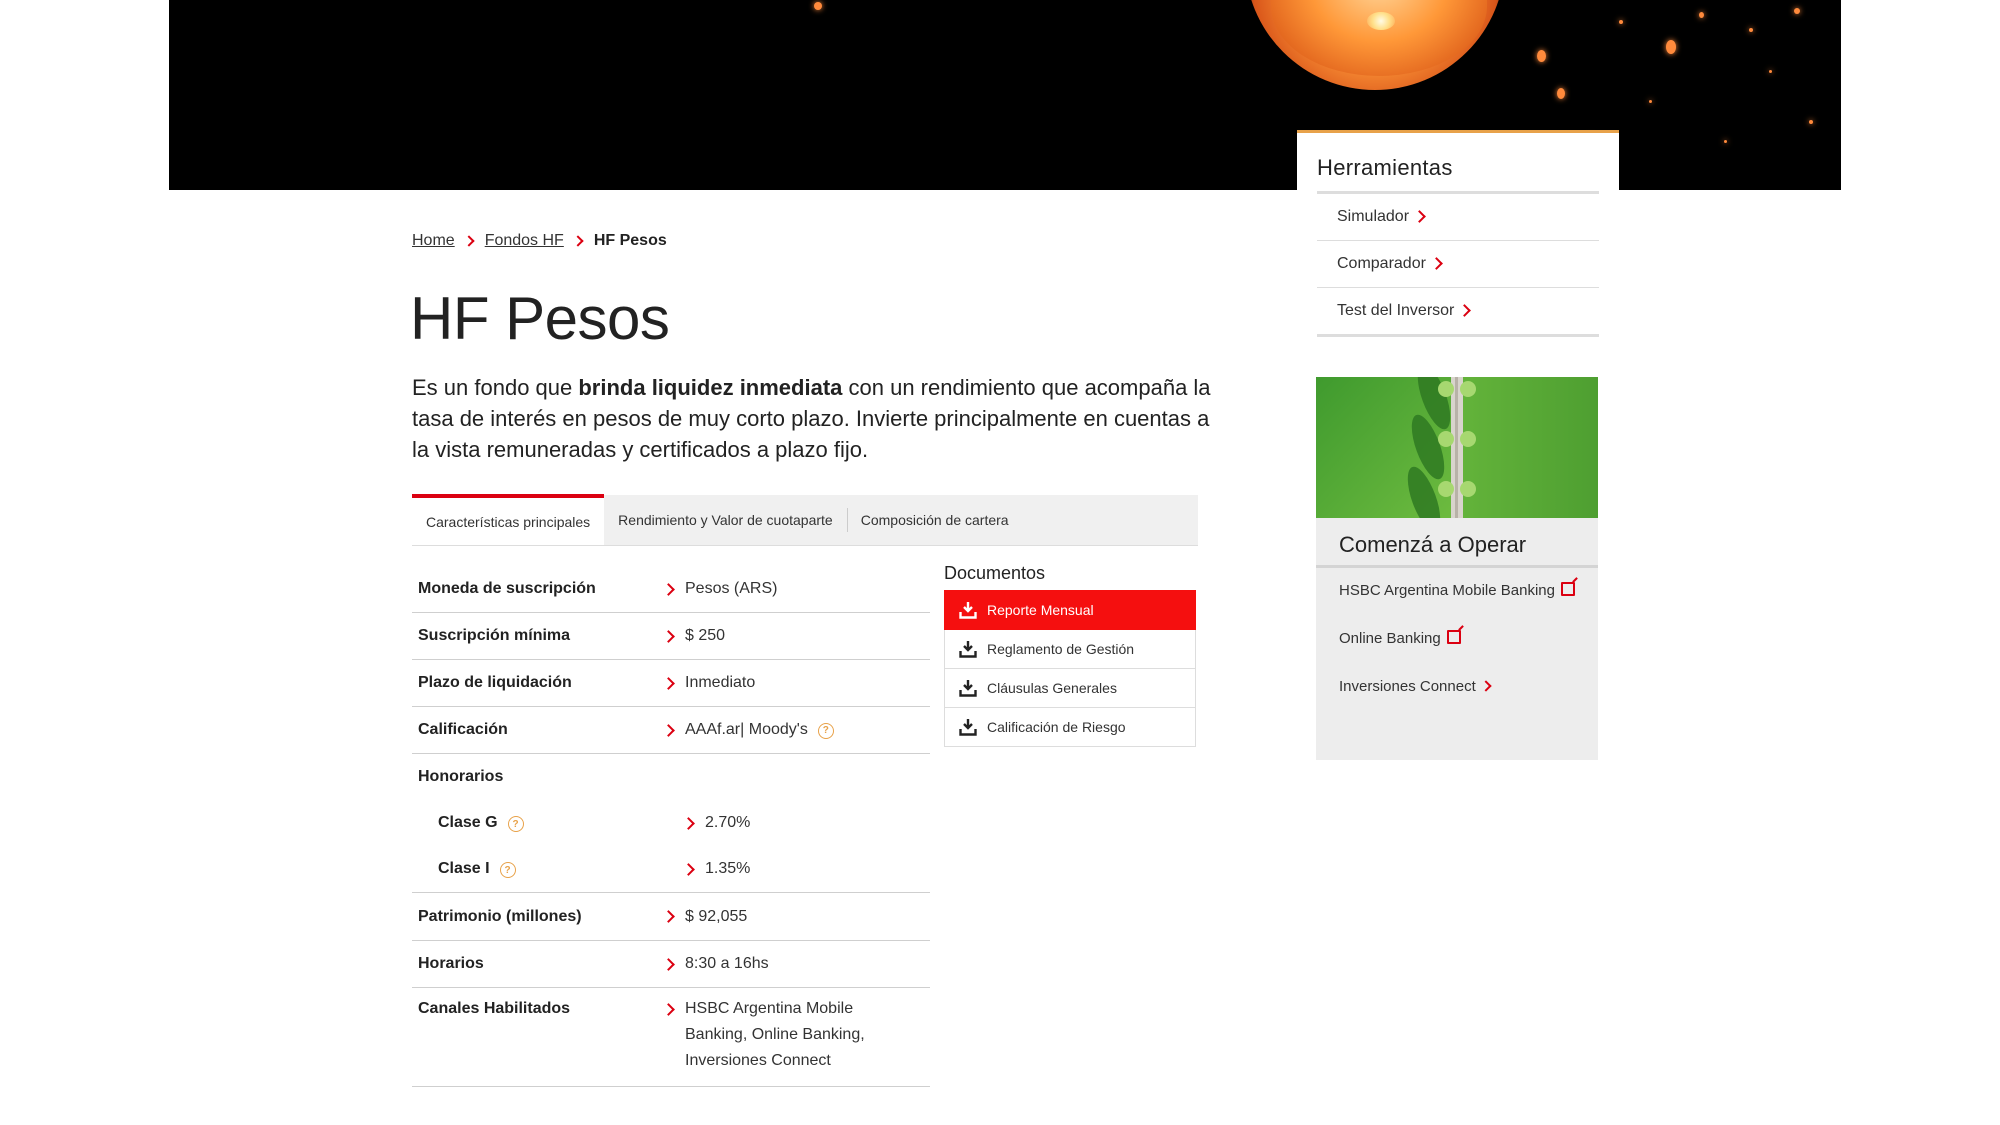 The height and width of the screenshot is (1125, 2000). Describe the element at coordinates (806, 823) in the screenshot. I see `spec-value: 2.70%` at that location.